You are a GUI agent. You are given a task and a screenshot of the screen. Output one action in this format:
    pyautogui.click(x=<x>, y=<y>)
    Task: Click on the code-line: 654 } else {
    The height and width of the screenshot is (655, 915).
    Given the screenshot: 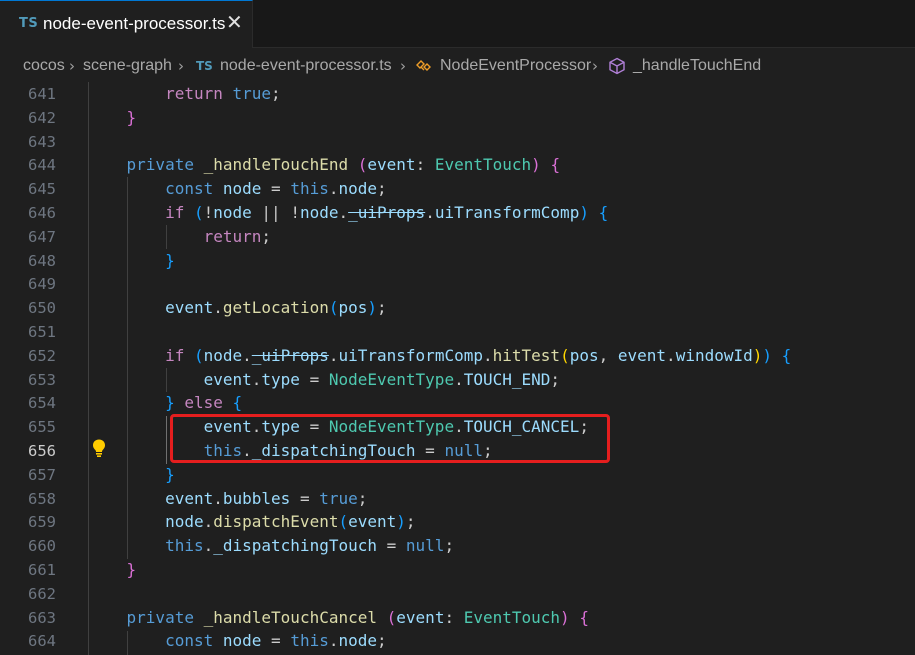 What is the action you would take?
    pyautogui.click(x=457, y=403)
    